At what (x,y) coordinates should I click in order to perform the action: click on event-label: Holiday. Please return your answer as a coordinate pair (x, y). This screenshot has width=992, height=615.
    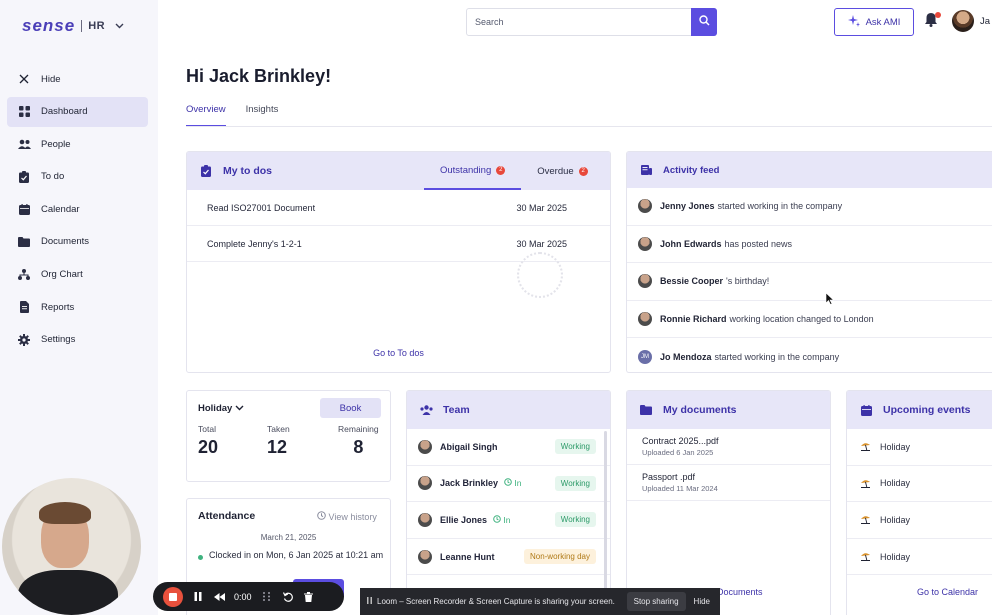
    Looking at the image, I should click on (895, 483).